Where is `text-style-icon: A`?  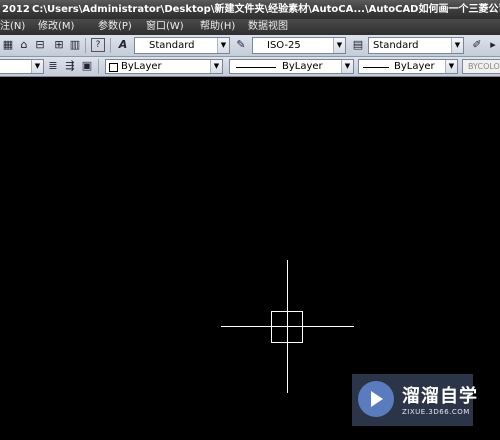 text-style-icon: A is located at coordinates (123, 45).